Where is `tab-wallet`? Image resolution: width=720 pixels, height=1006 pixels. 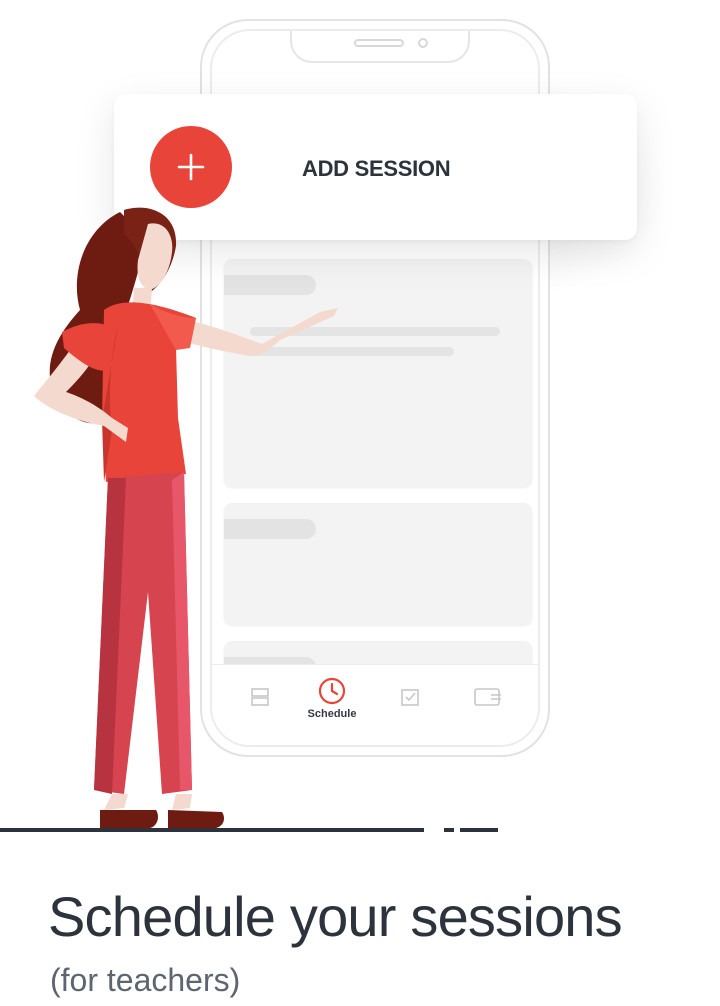 tab-wallet is located at coordinates (488, 697).